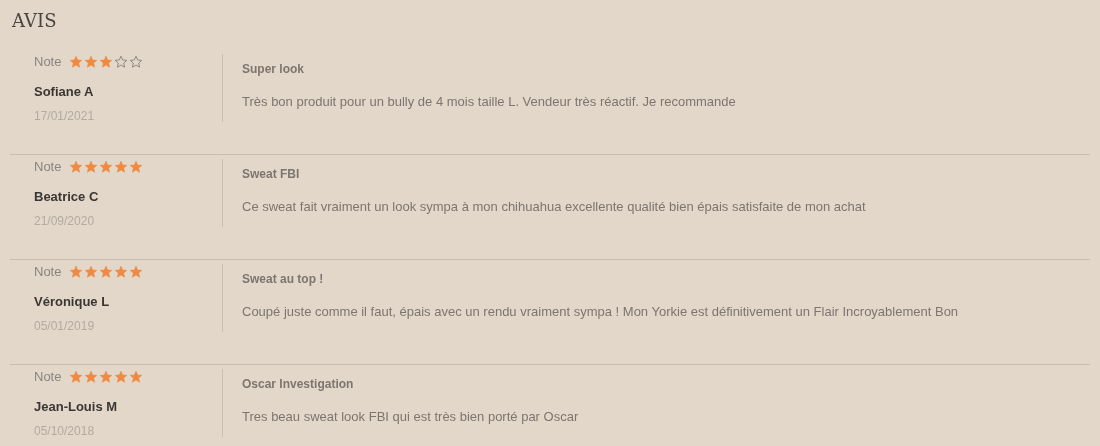  Describe the element at coordinates (273, 69) in the screenshot. I see `review-title: Super look` at that location.